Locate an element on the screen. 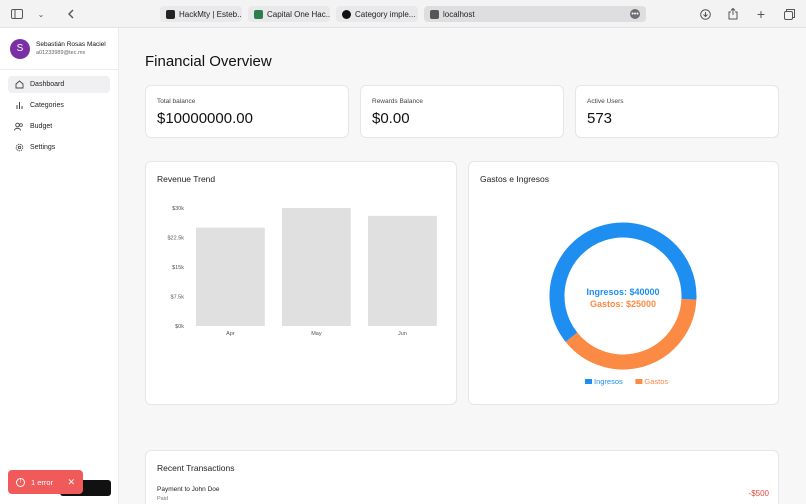 This screenshot has height=504, width=806. legend-label-gastos: Gastos is located at coordinates (656, 381).